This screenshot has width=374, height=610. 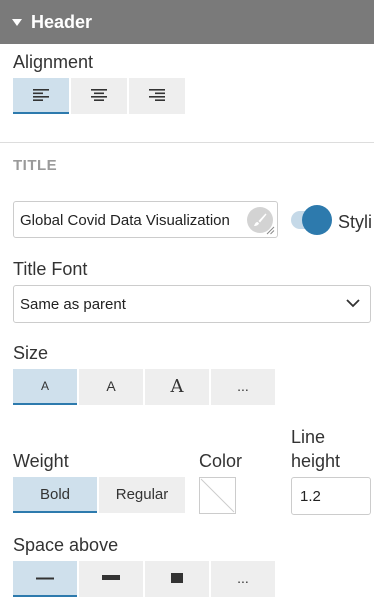 I want to click on space-large-button, so click(x=177, y=579).